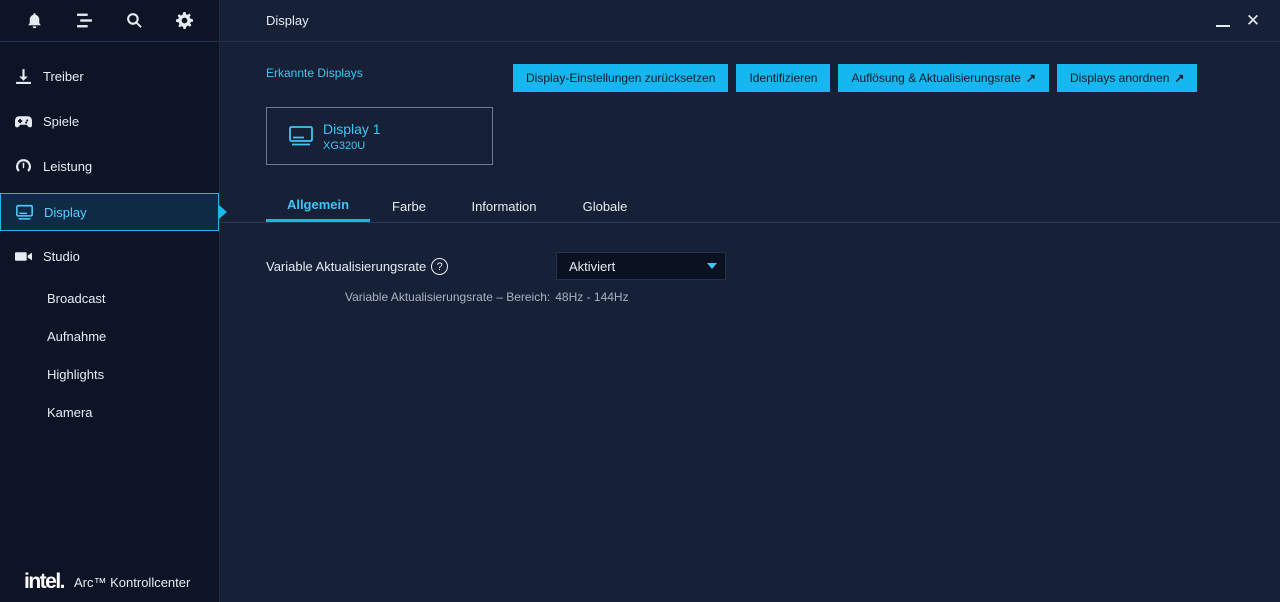 The image size is (1280, 602). What do you see at coordinates (1223, 21) in the screenshot?
I see `minimize-button` at bounding box center [1223, 21].